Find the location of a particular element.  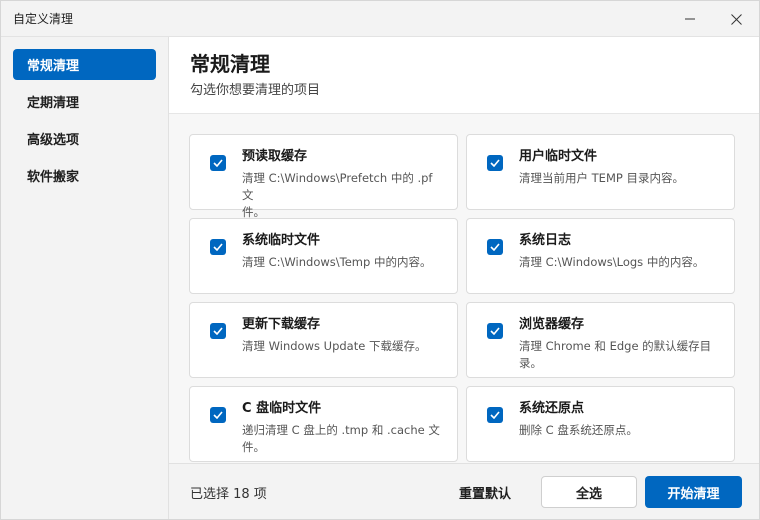

option-description: 清理 C:\Windows\Temp 中的内容。 is located at coordinates (343, 262).